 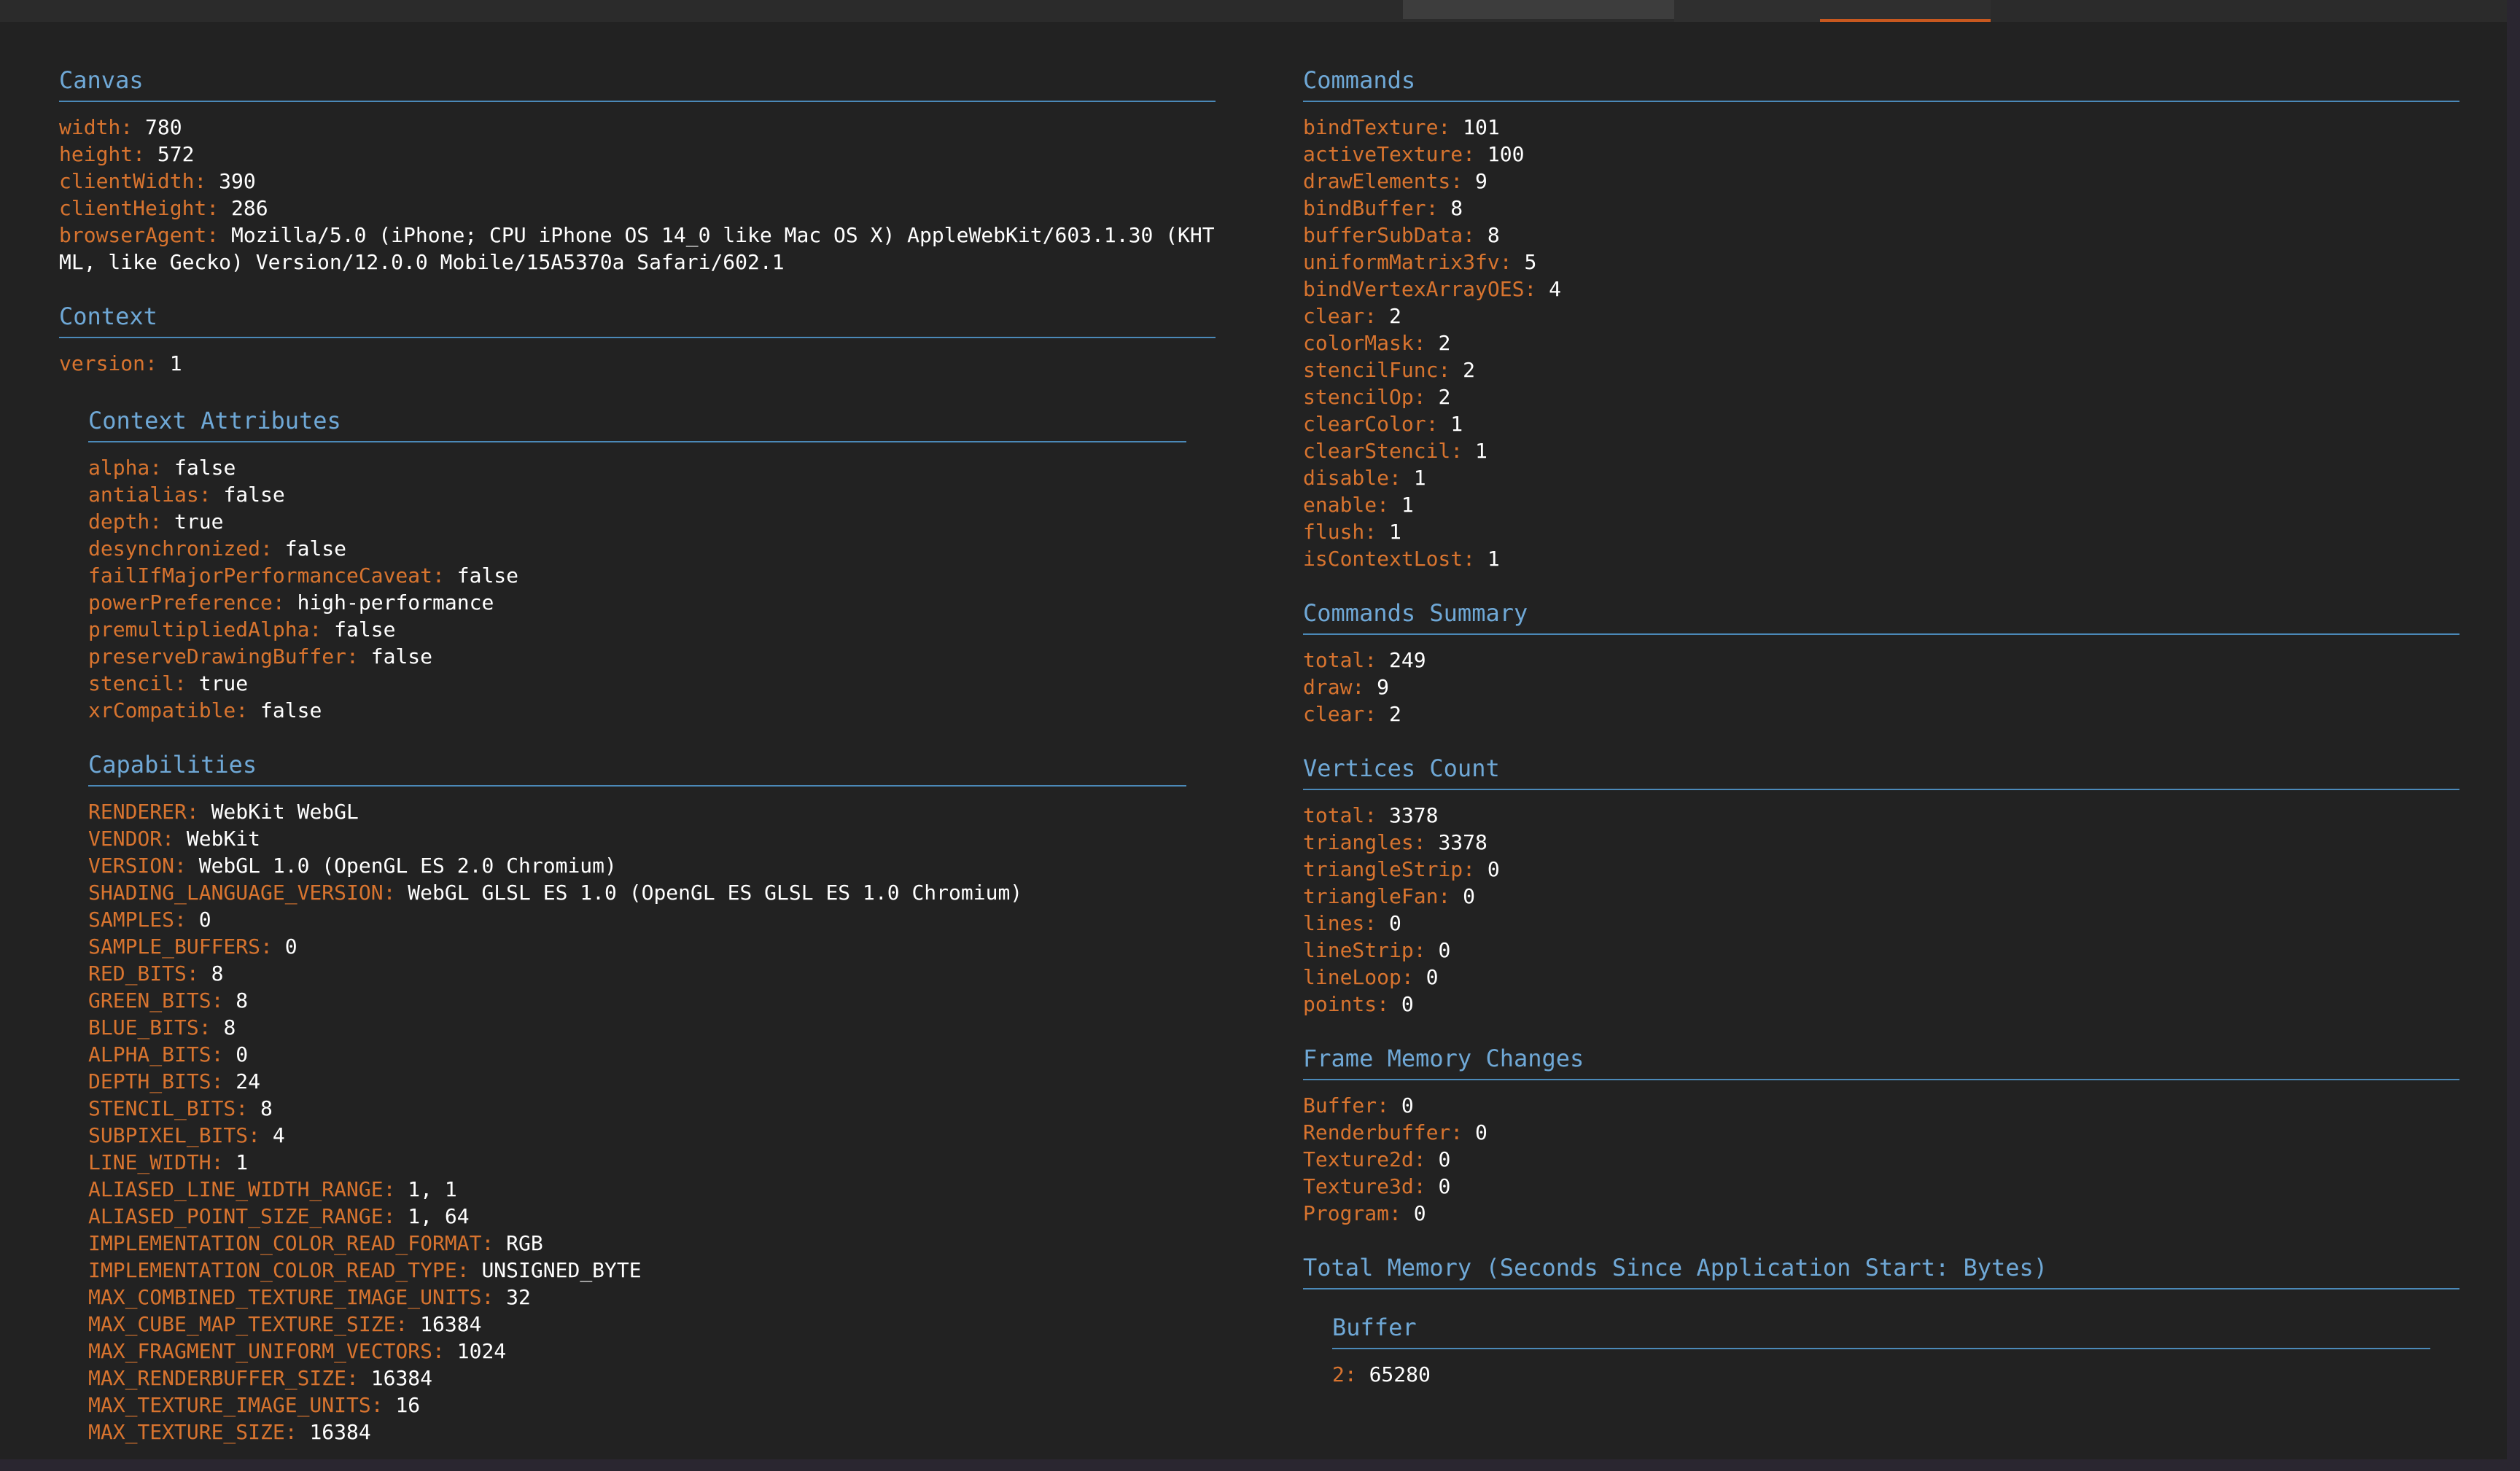 I want to click on field-value: 16384, so click(x=451, y=1324).